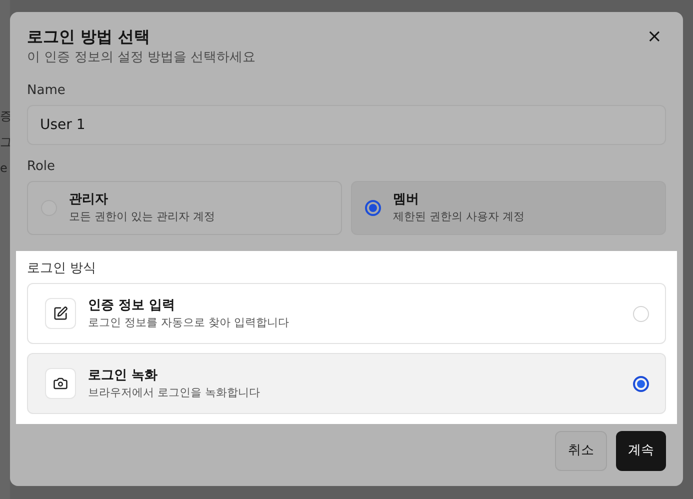 The image size is (693, 499). I want to click on section-label: 로그인 방식, so click(62, 269).